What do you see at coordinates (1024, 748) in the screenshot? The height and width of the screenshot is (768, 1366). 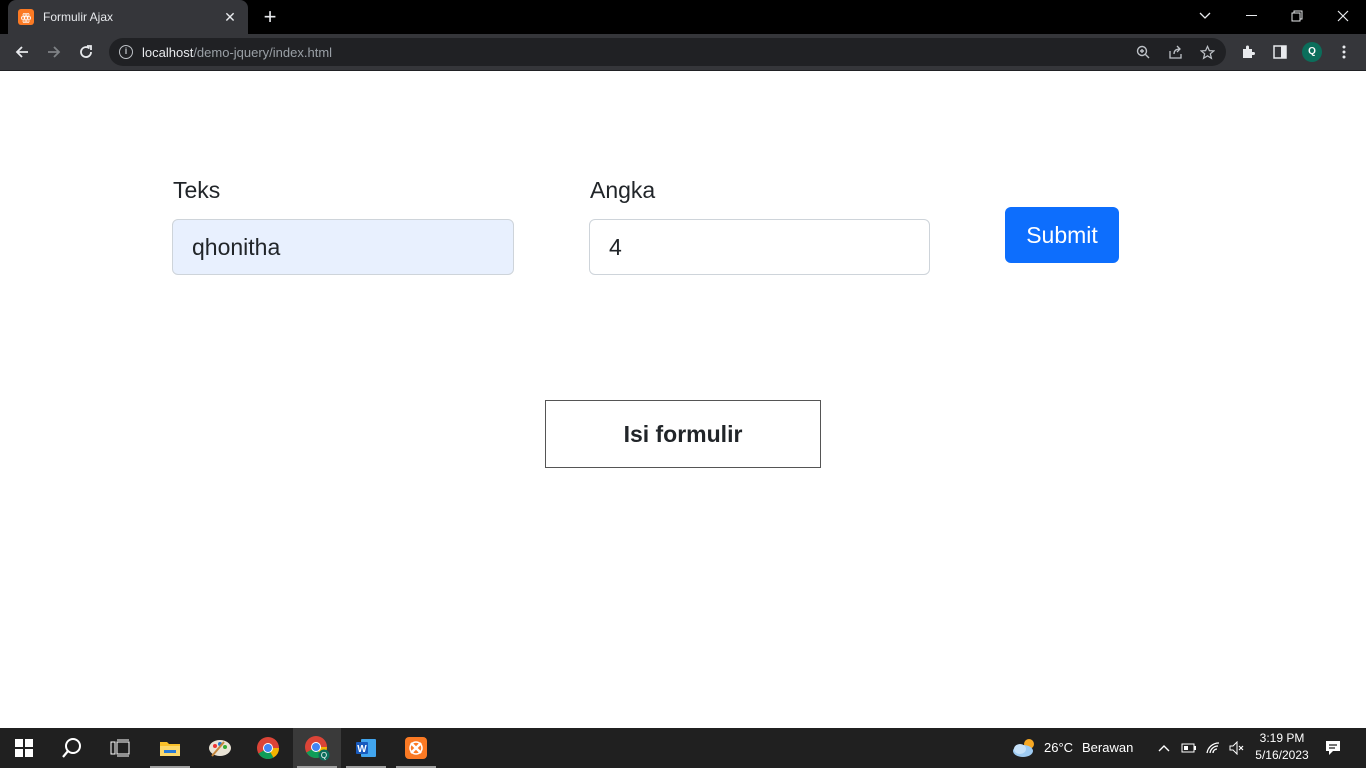 I see `weather-cloud-icon` at bounding box center [1024, 748].